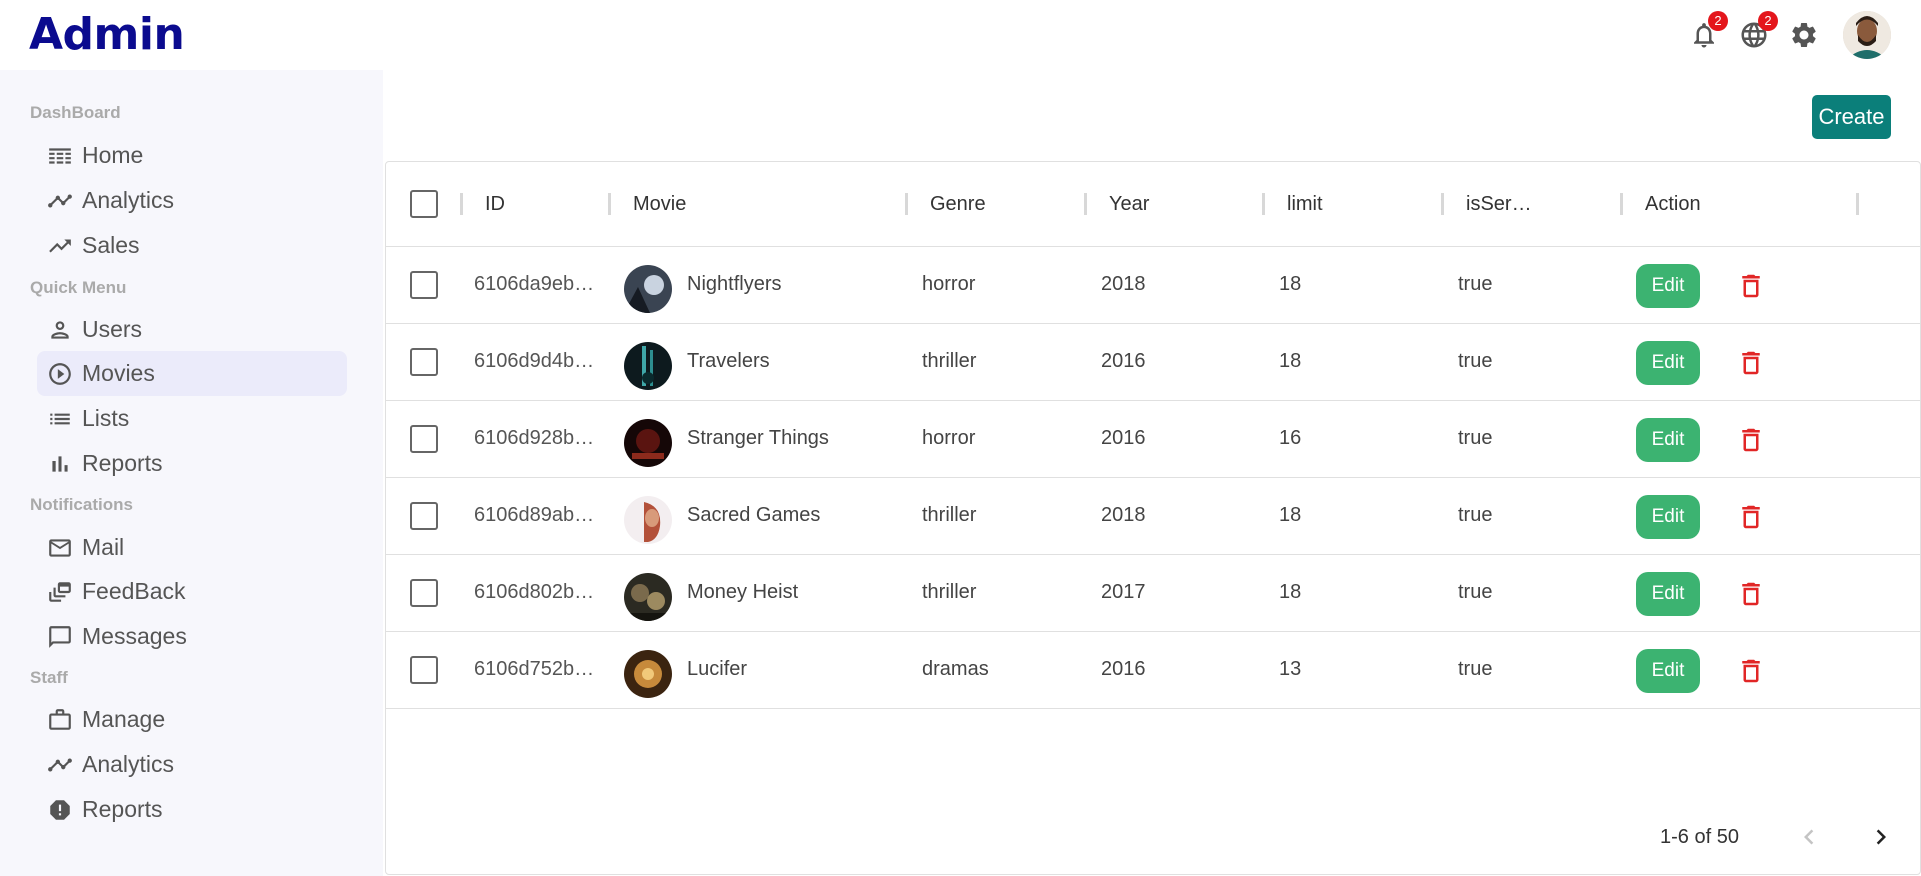 The height and width of the screenshot is (876, 1921). I want to click on sidebar-item-movies: Movies, so click(192, 373).